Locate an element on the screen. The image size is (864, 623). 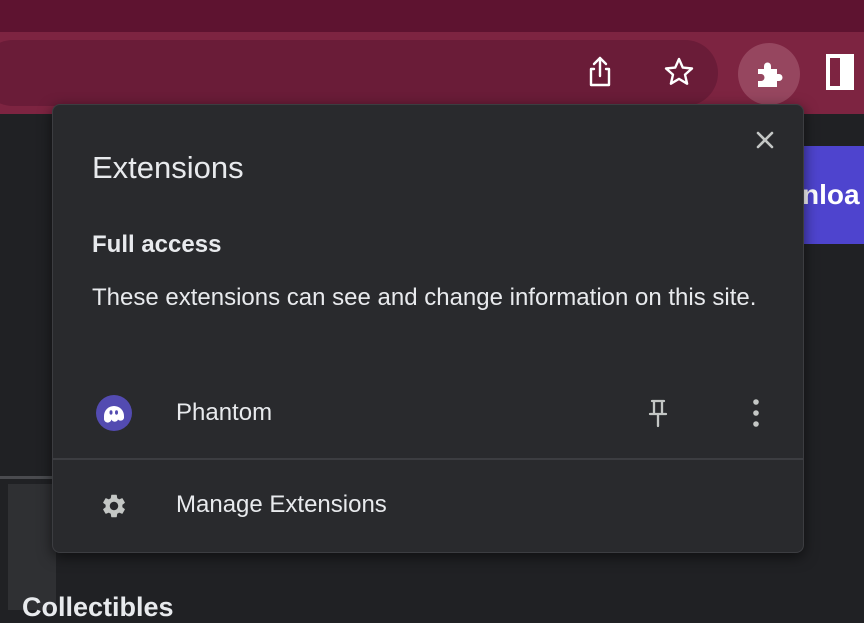
section-title: Full access is located at coordinates (157, 244).